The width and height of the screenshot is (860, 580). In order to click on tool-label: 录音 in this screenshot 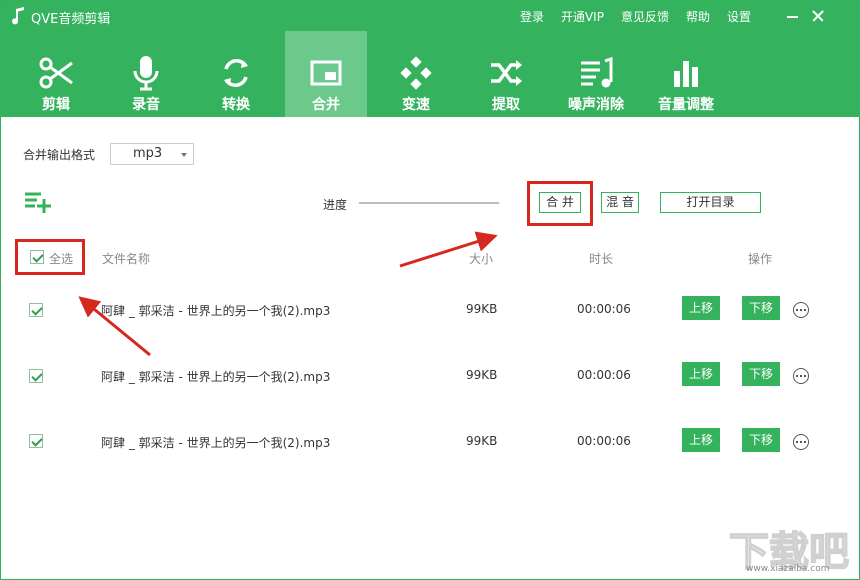, I will do `click(146, 105)`.